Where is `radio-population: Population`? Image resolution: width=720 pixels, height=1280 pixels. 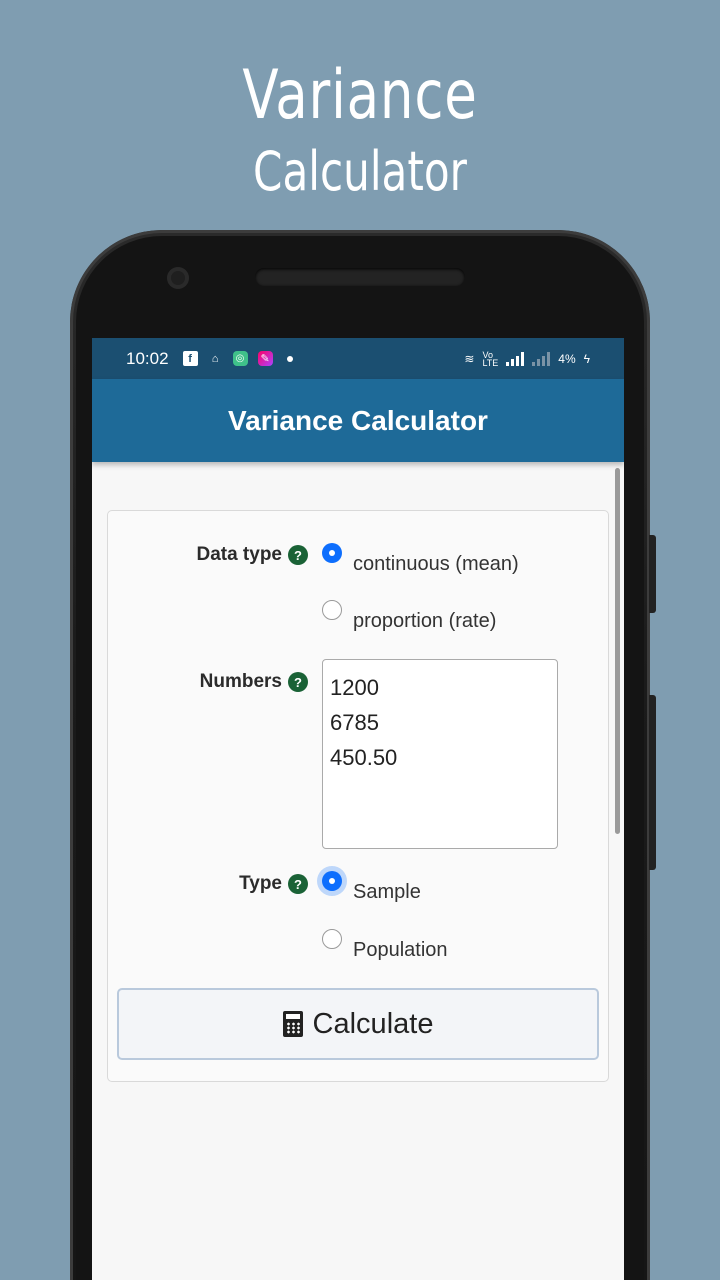
radio-population: Population is located at coordinates (385, 945).